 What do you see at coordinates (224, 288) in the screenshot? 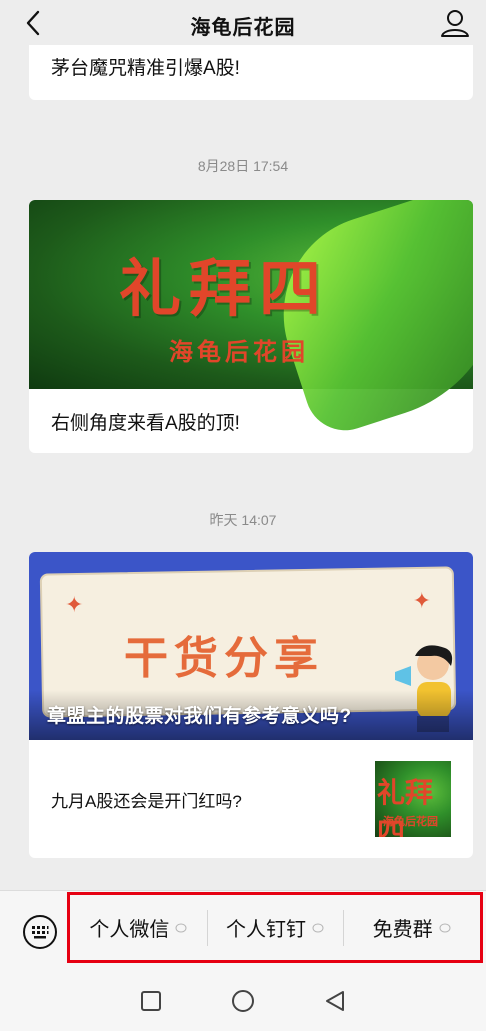
I see `banner-text: 礼拜四` at bounding box center [224, 288].